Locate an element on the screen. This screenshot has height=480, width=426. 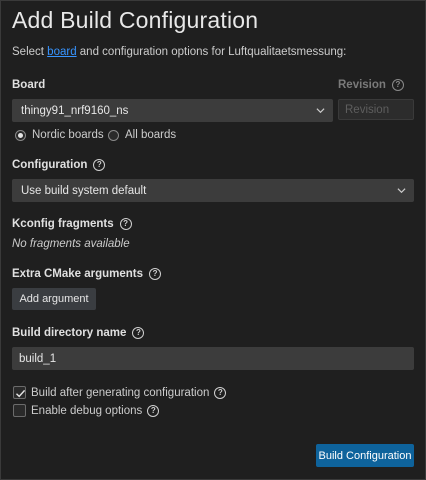
build-directory-value: build_1 is located at coordinates (38, 358).